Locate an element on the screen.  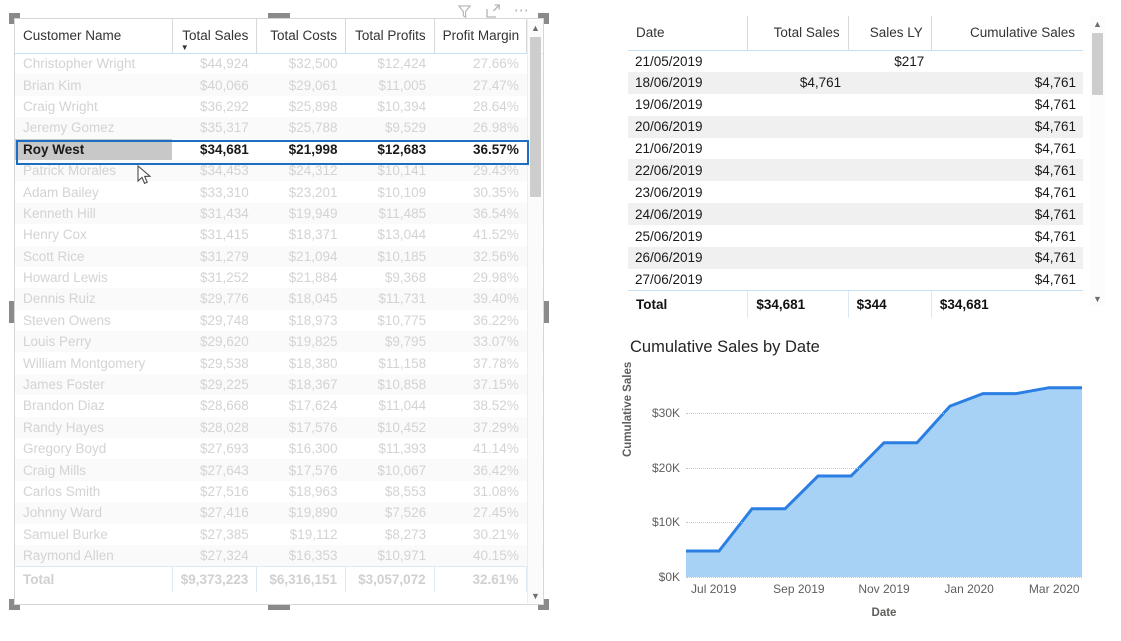
cell-profit-margin: 36.42% is located at coordinates (480, 470).